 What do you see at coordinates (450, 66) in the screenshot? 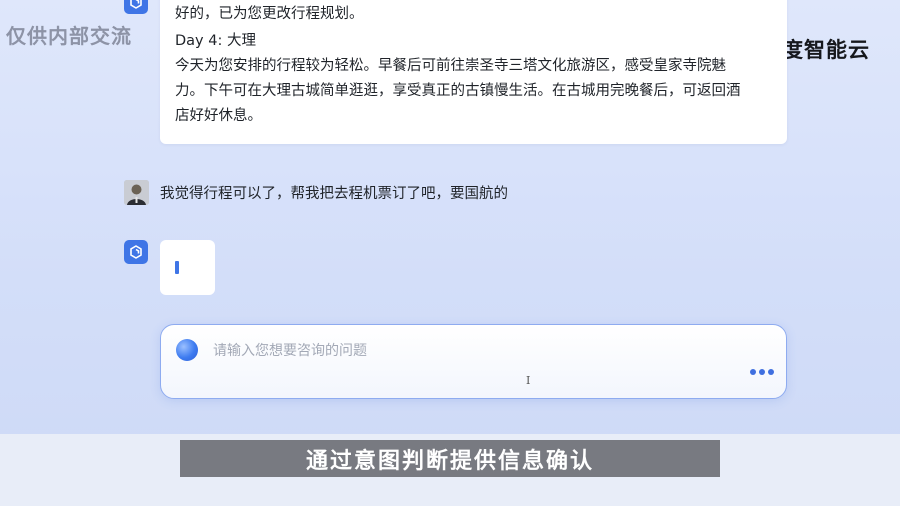
I see `reply-line: 今天为您安排的行程较为轻松。早餐后可前往崇圣寺三塔文化旅游区，感受皇家寺院魅` at bounding box center [450, 66].